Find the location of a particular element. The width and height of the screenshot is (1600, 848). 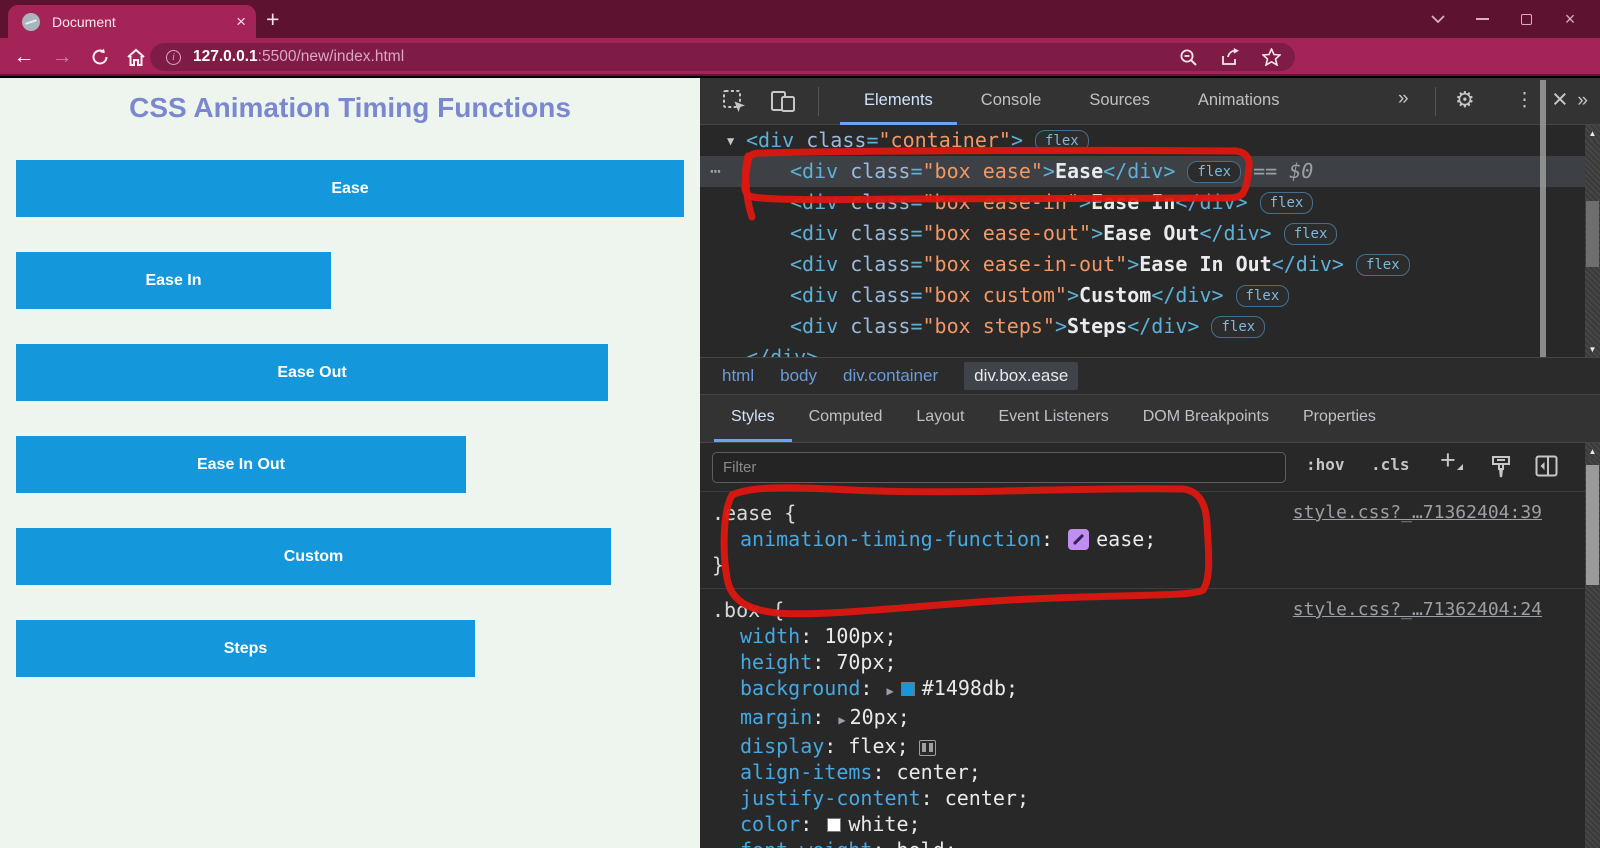

more-tabs-icon: » is located at coordinates (1403, 99).